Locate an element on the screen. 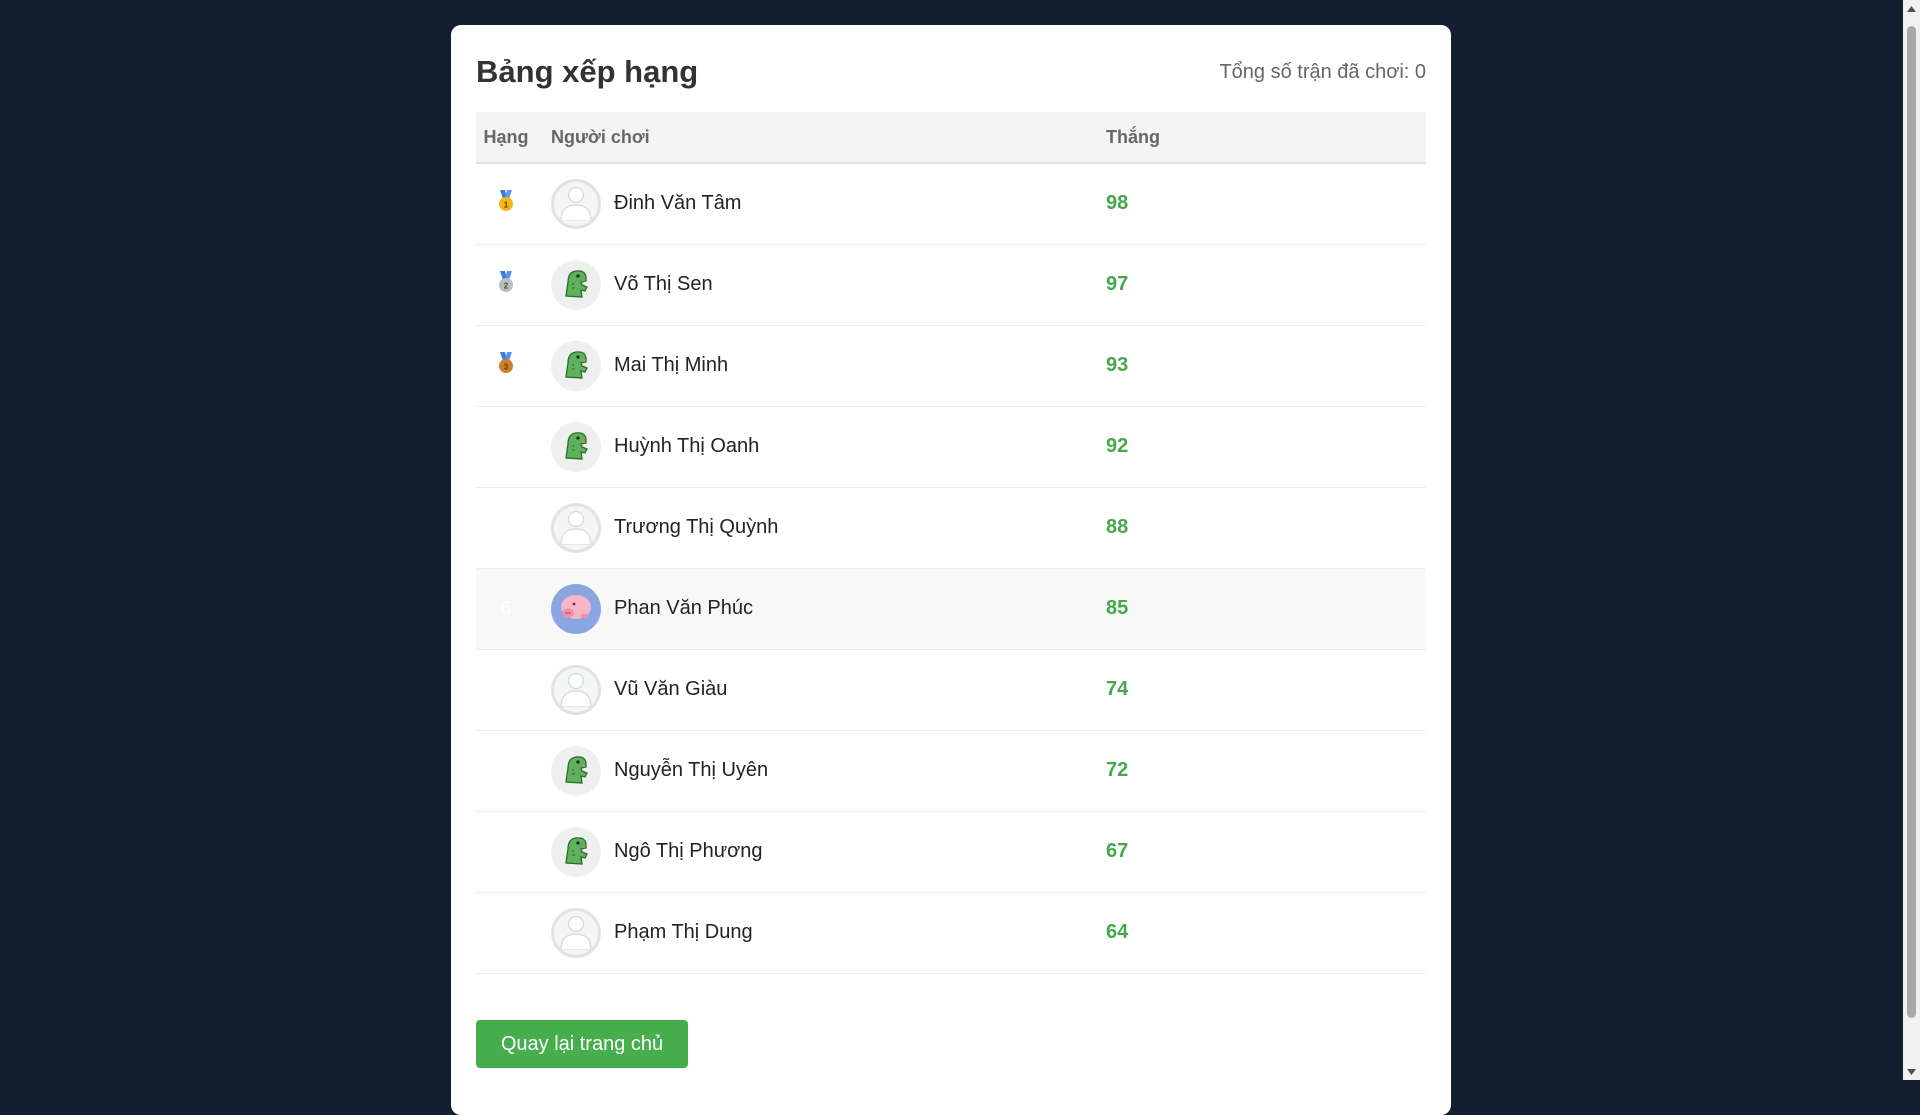 Image resolution: width=1920 pixels, height=1115 pixels. player-cell: Vũ Văn Giàu is located at coordinates (813, 689).